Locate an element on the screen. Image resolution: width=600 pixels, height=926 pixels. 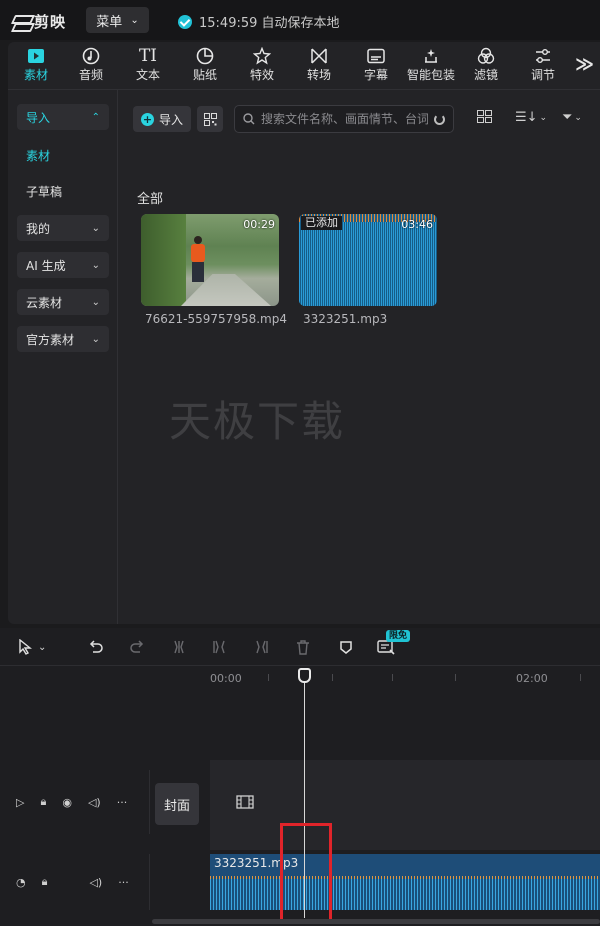
autosave-status: 15:49:59 自动保存本地 is located at coordinates (259, 21).